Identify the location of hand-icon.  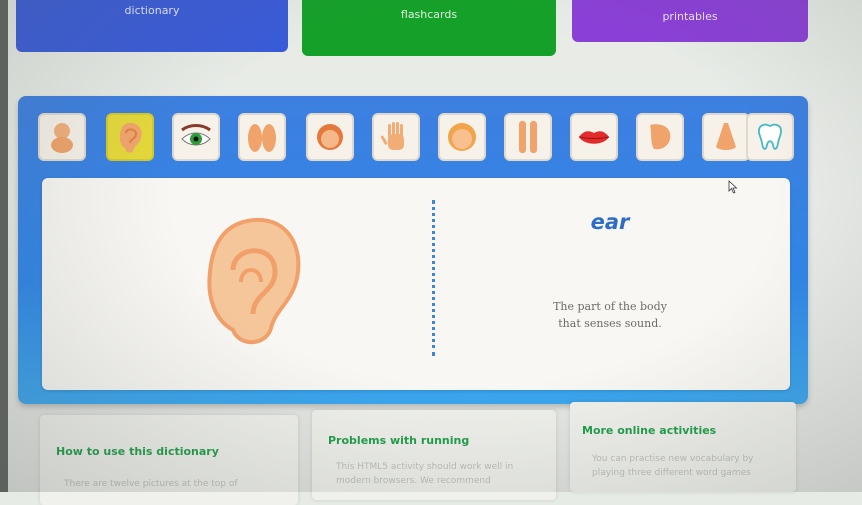
(392, 136).